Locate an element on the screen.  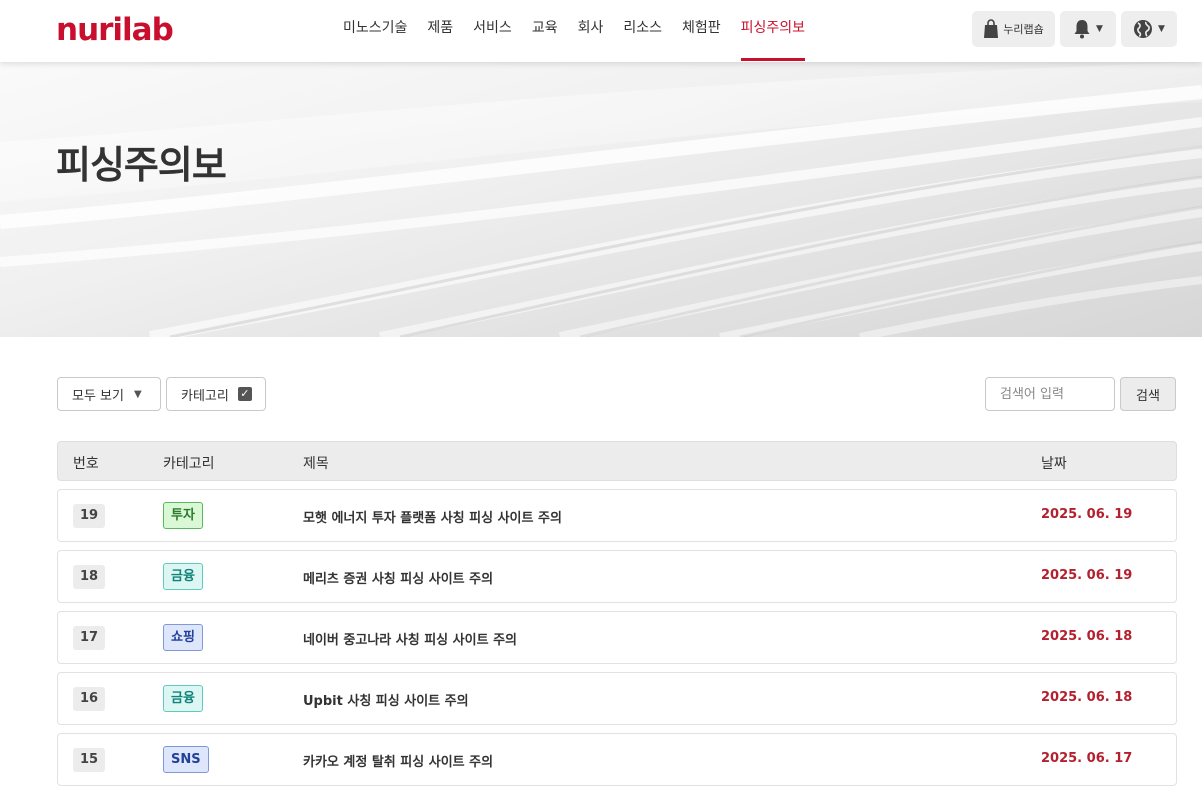
table-row: 18 금융 메리츠 증권 사칭 피싱 사이트 주의 2025. 06. 19 is located at coordinates (617, 576).